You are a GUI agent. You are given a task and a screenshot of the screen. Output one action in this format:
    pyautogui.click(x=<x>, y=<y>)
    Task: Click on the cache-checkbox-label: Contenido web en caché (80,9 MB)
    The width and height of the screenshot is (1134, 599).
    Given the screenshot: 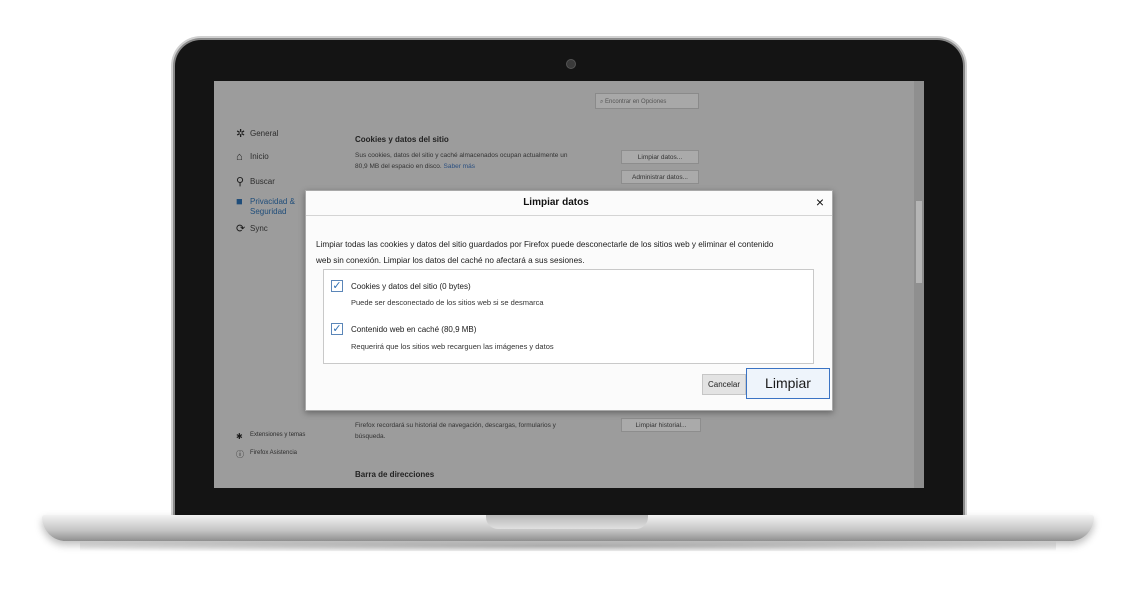 What is the action you would take?
    pyautogui.click(x=413, y=329)
    